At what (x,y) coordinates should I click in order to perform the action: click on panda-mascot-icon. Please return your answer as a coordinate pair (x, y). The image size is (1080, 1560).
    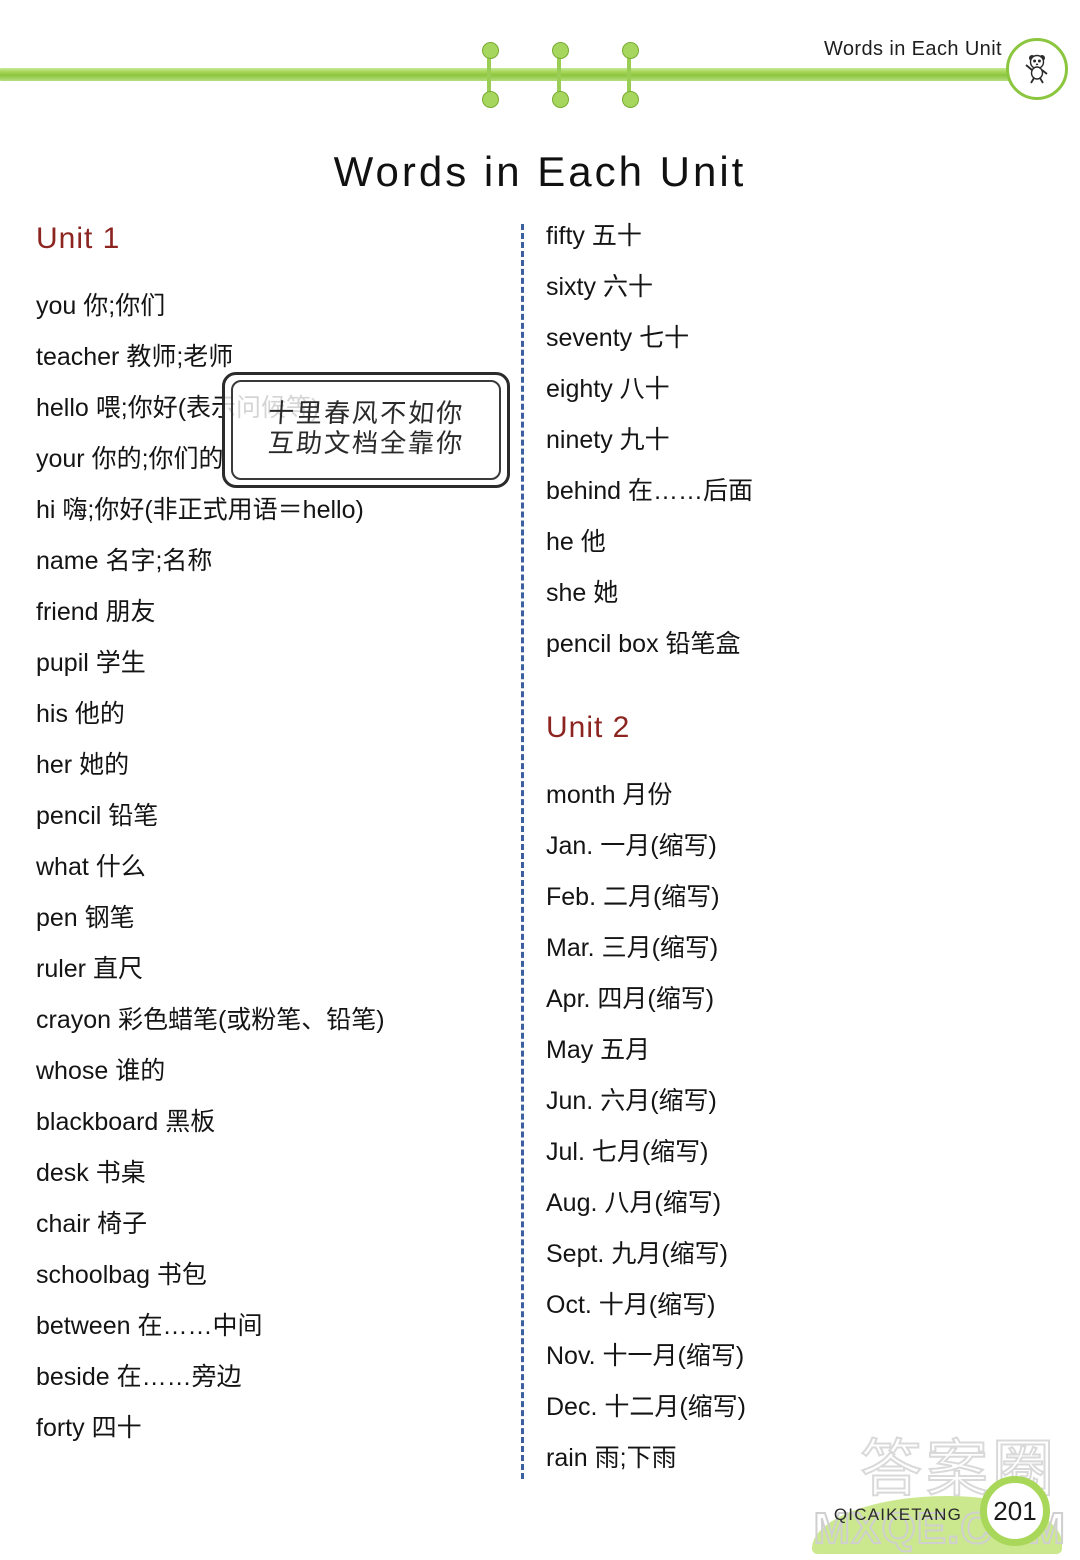
    Looking at the image, I should click on (1037, 69).